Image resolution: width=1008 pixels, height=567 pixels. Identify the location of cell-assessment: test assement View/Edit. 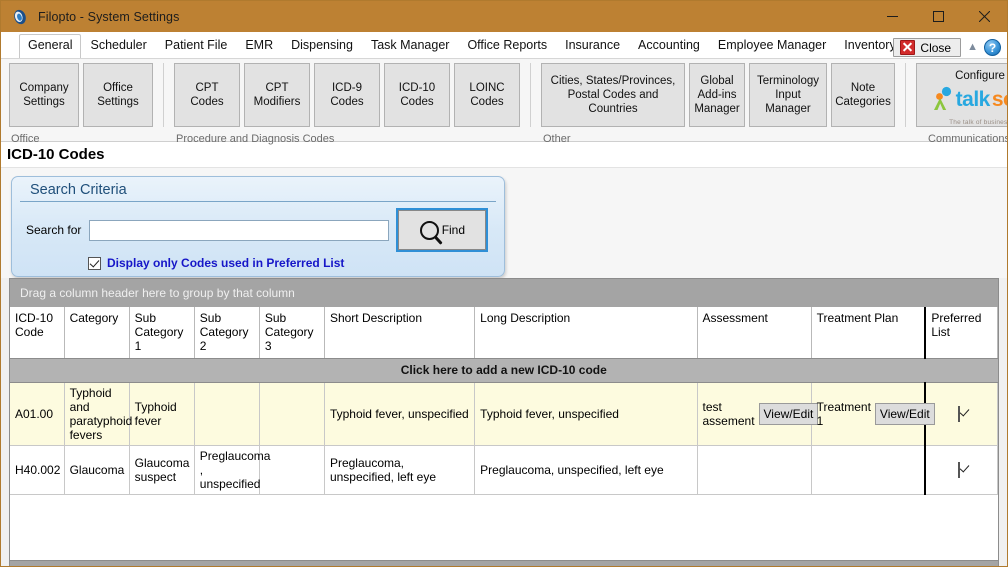
(758, 414).